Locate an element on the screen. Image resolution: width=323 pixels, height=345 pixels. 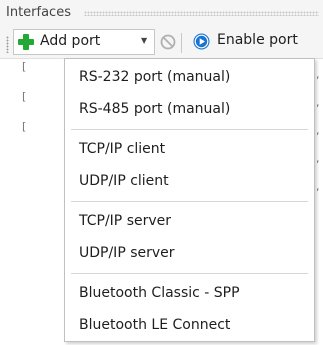
menu-item-bt-classic: Bluetooth Classic - SPP is located at coordinates (189, 293).